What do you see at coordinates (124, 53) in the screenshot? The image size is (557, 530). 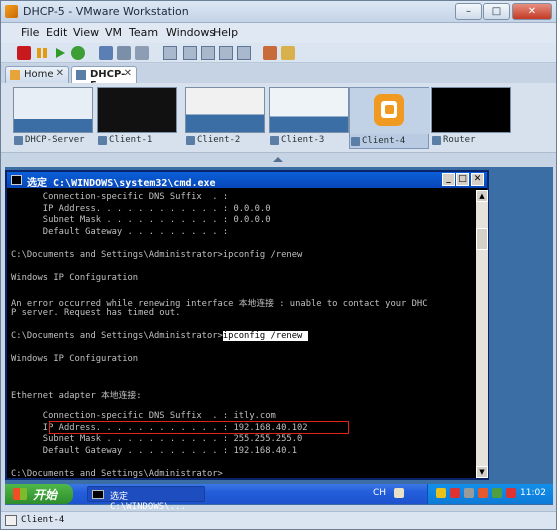 I see `revert-snapshot-icon` at bounding box center [124, 53].